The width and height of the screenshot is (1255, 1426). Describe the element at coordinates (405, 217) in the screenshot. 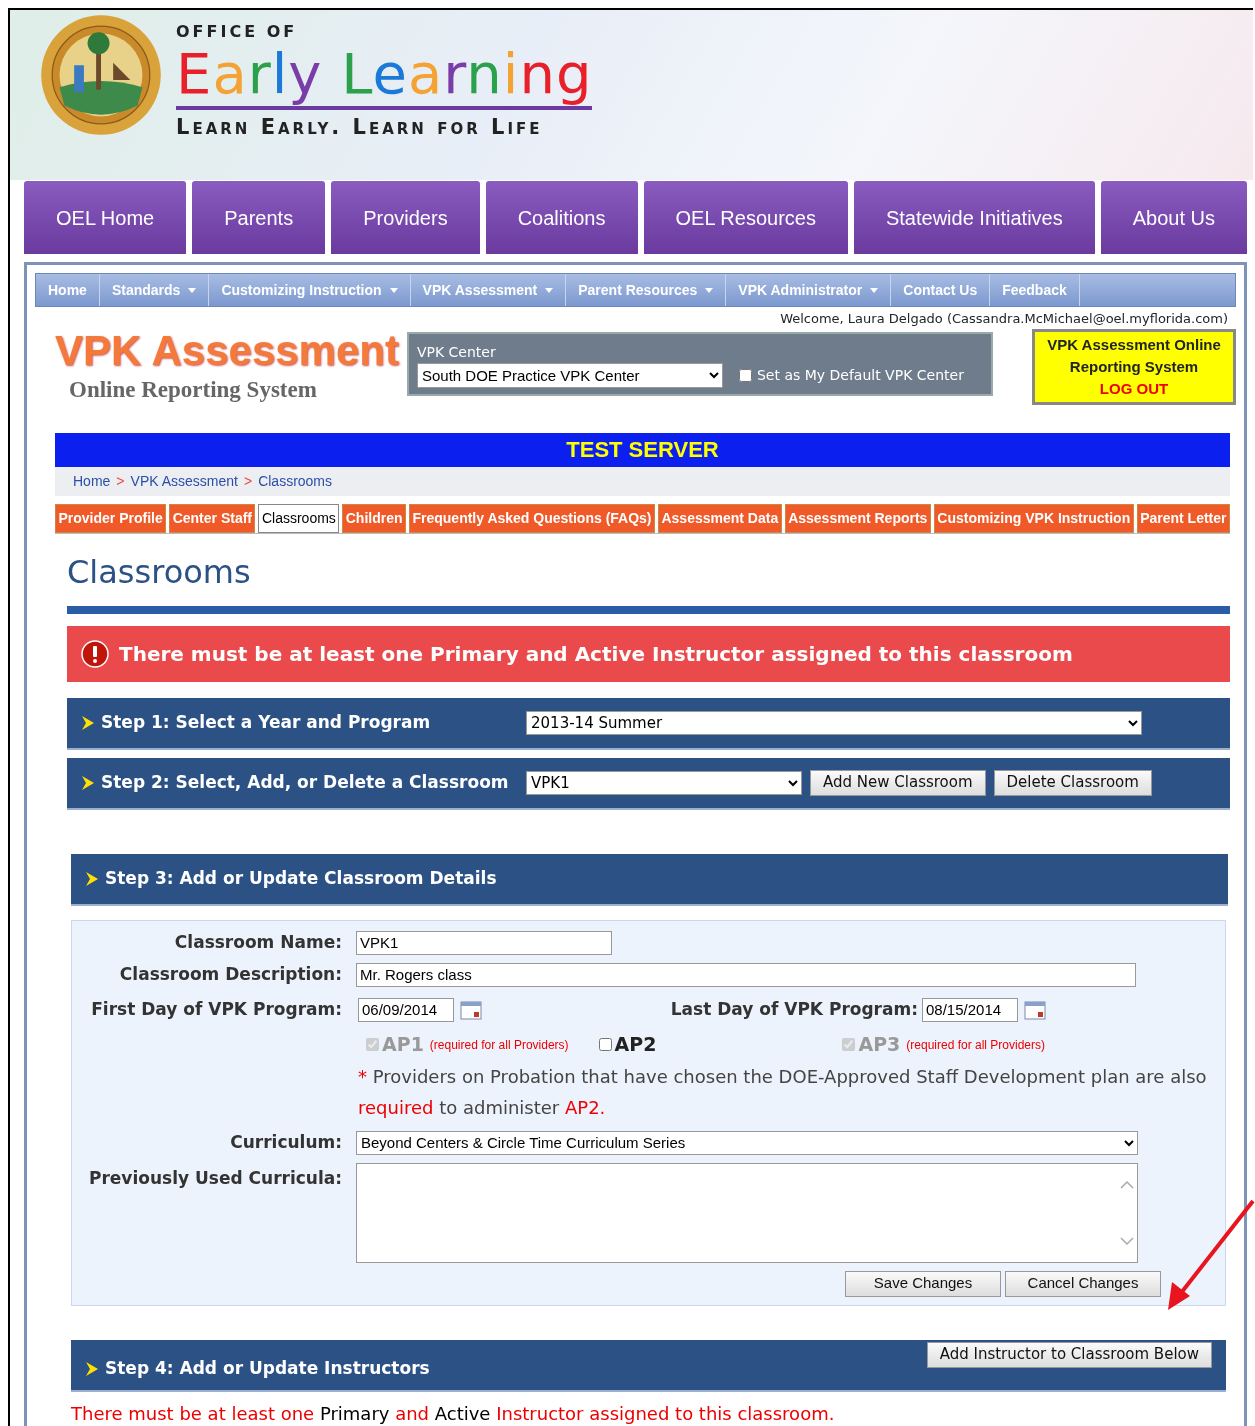

I see `main-nav-link: Providers` at that location.